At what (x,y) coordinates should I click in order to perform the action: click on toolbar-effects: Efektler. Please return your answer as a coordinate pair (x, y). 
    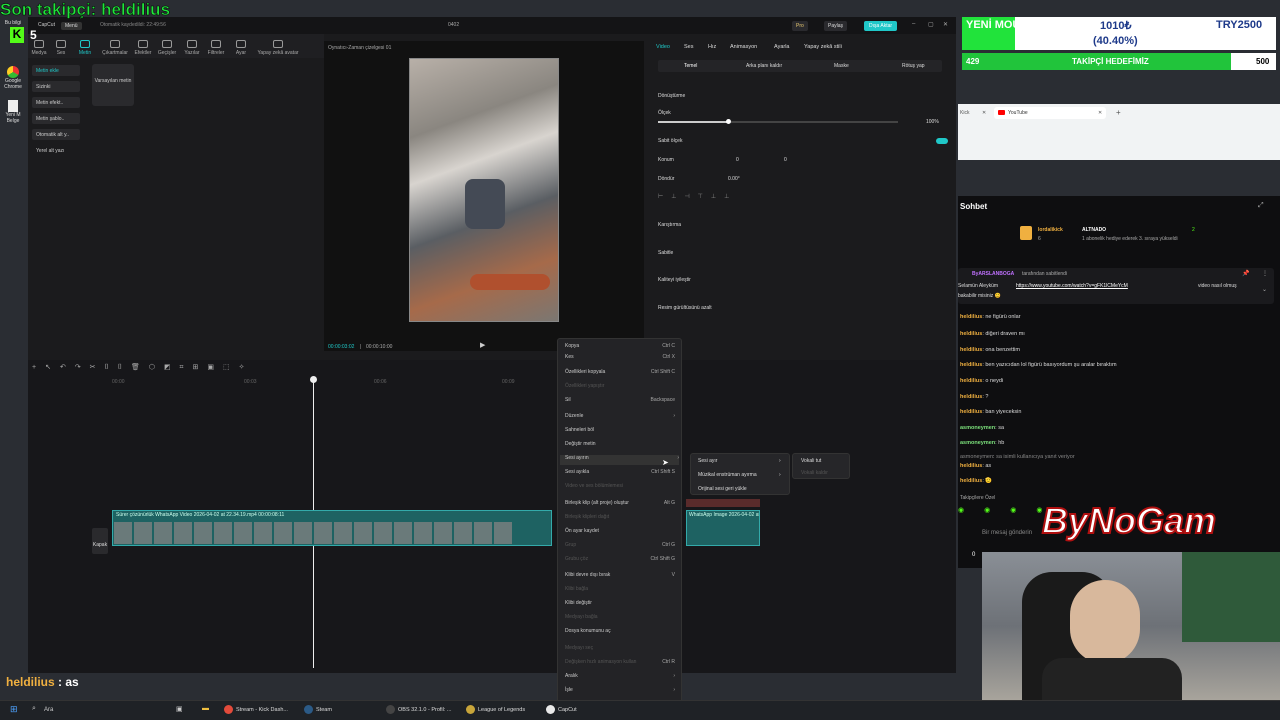
    Looking at the image, I should click on (143, 48).